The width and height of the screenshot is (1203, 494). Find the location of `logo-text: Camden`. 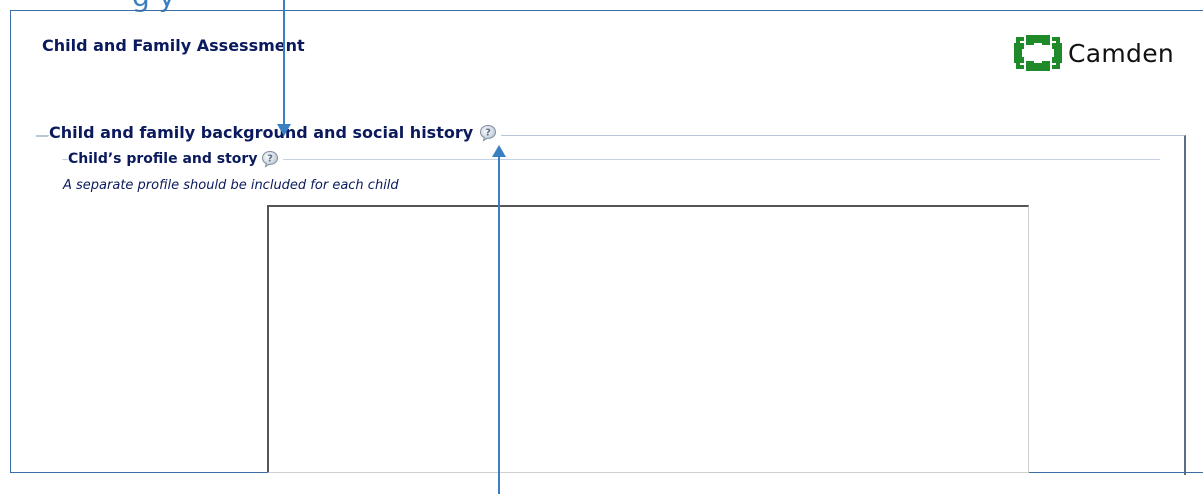

logo-text: Camden is located at coordinates (1121, 53).